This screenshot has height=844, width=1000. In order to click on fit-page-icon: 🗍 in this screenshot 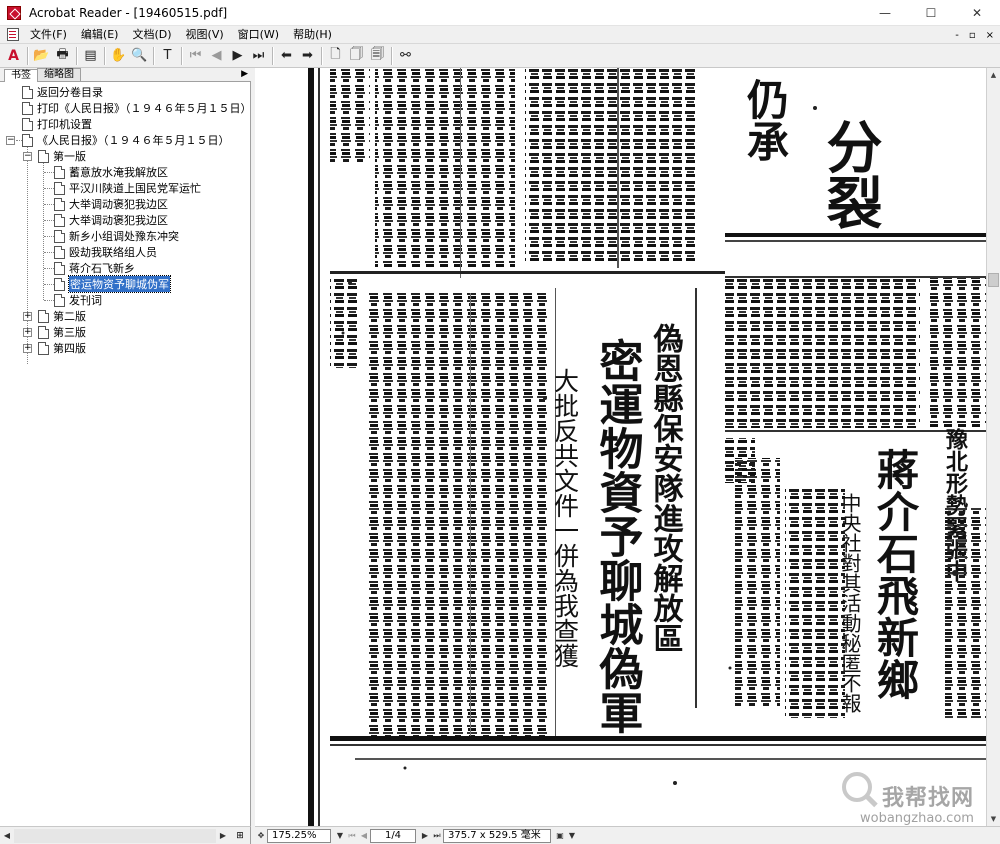, I will do `click(356, 56)`.